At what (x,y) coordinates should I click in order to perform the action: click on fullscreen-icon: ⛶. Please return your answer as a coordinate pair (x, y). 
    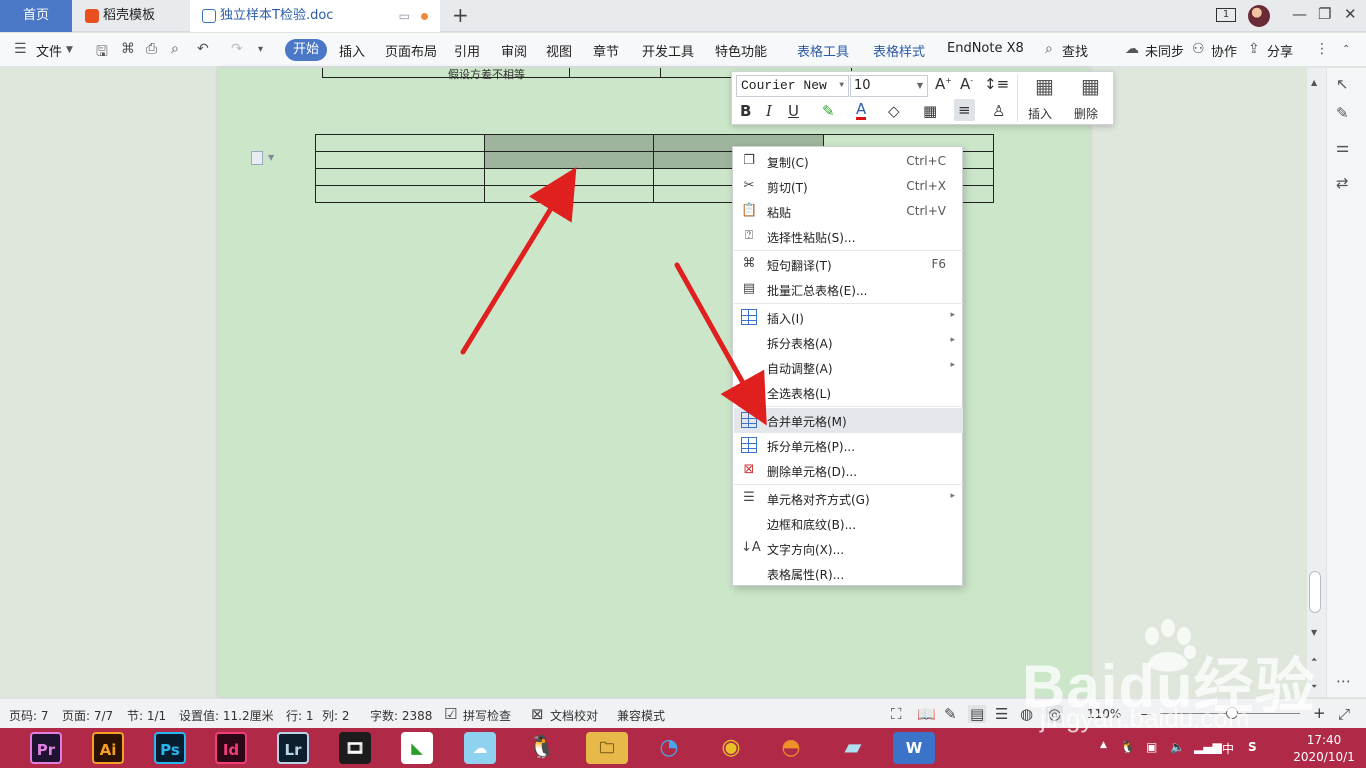
    Looking at the image, I should click on (896, 714).